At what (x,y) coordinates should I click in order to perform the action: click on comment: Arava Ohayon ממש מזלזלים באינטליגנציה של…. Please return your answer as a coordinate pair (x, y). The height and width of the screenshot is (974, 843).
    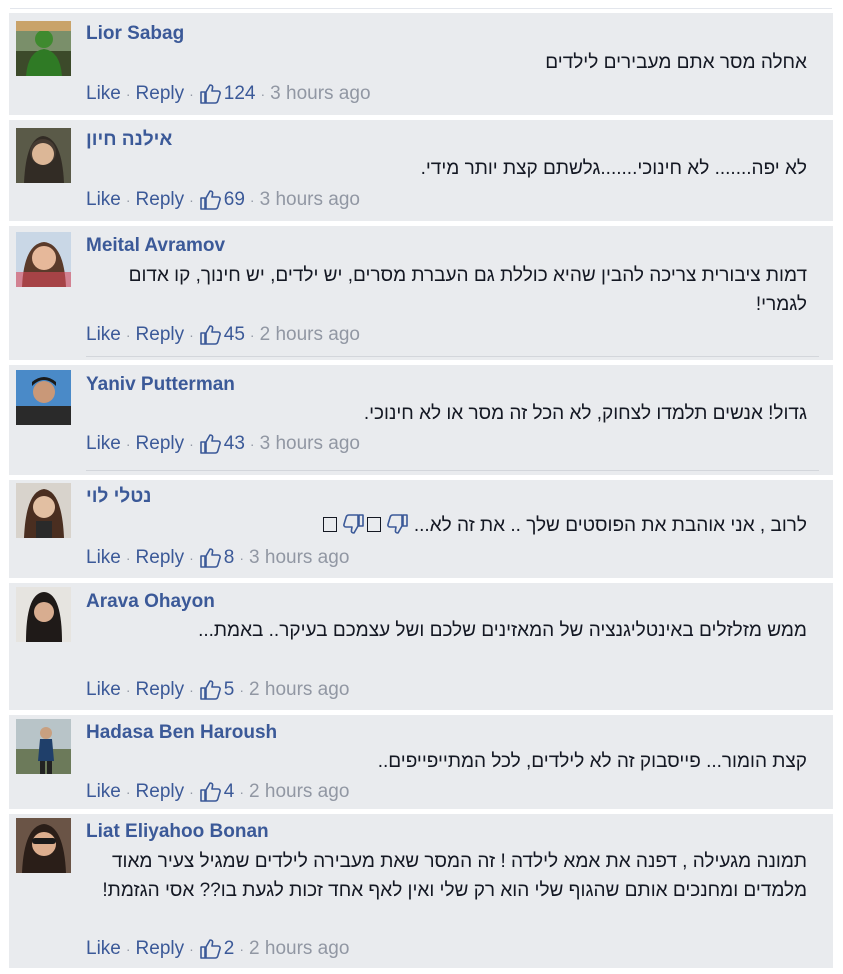
    Looking at the image, I should click on (421, 646).